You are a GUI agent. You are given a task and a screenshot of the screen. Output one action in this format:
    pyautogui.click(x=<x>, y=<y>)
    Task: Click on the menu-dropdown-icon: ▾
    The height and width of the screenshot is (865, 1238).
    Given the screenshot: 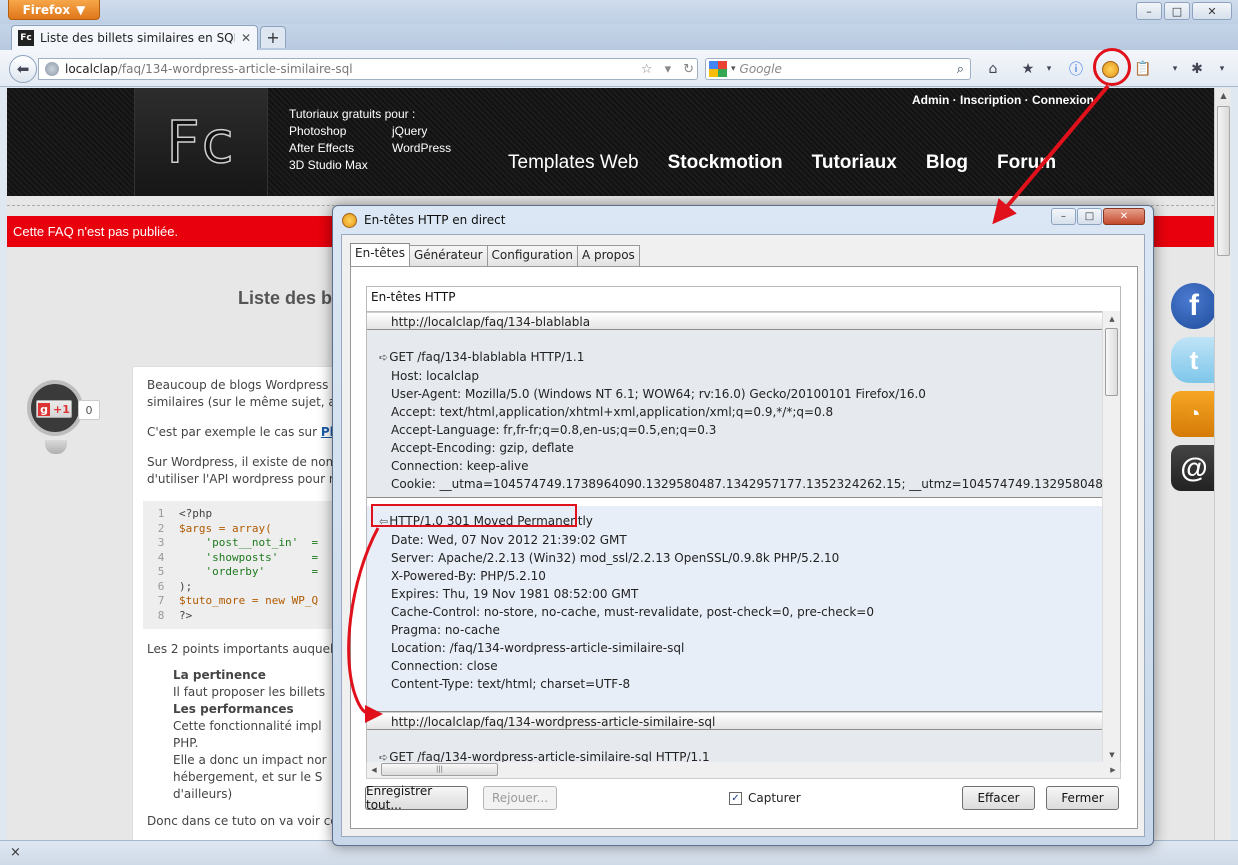 What is the action you would take?
    pyautogui.click(x=1222, y=69)
    